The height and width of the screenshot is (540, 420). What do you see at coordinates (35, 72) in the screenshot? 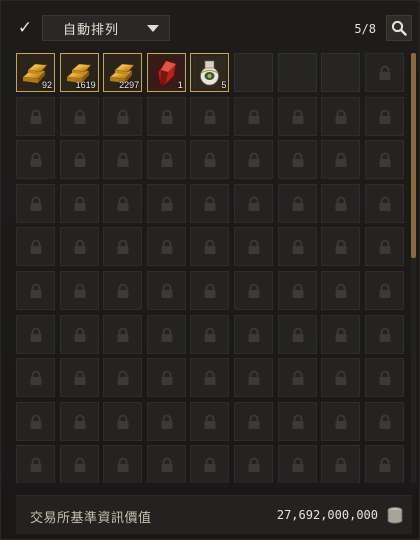
I see `inventory-slot-item: 92` at bounding box center [35, 72].